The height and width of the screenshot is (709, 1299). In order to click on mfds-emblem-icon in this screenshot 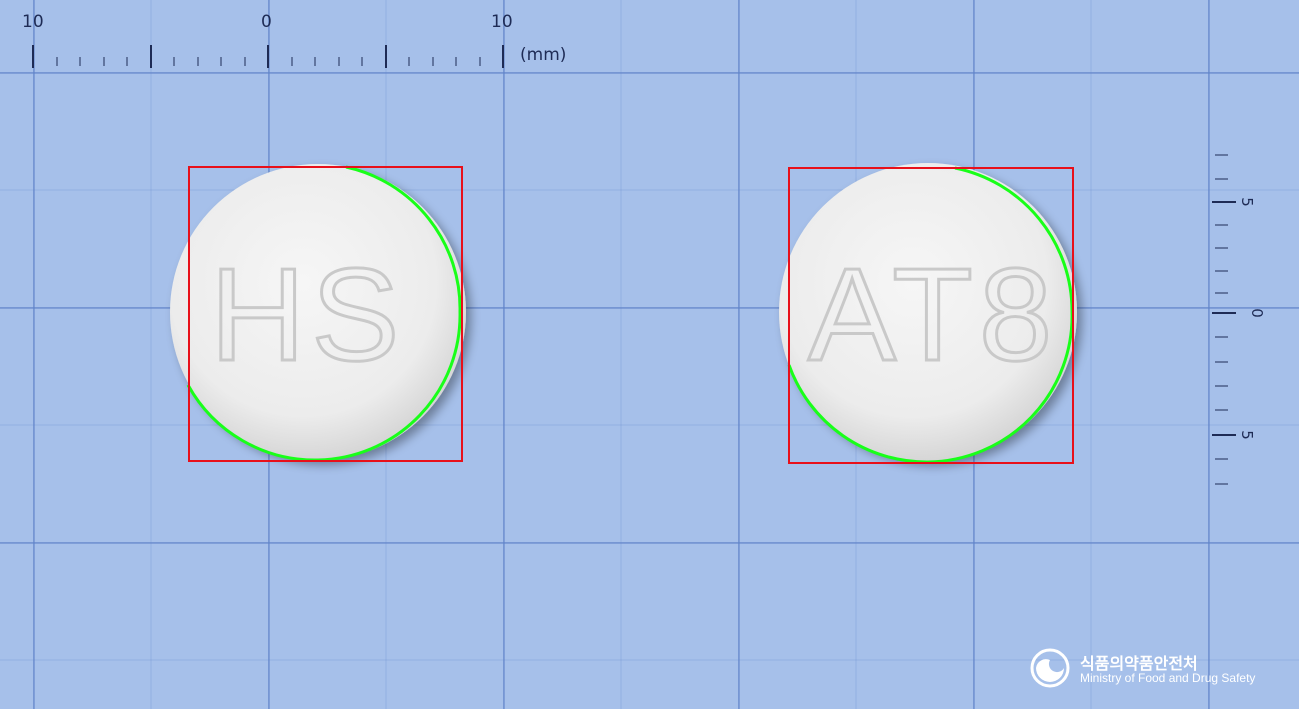, I will do `click(1050, 668)`.